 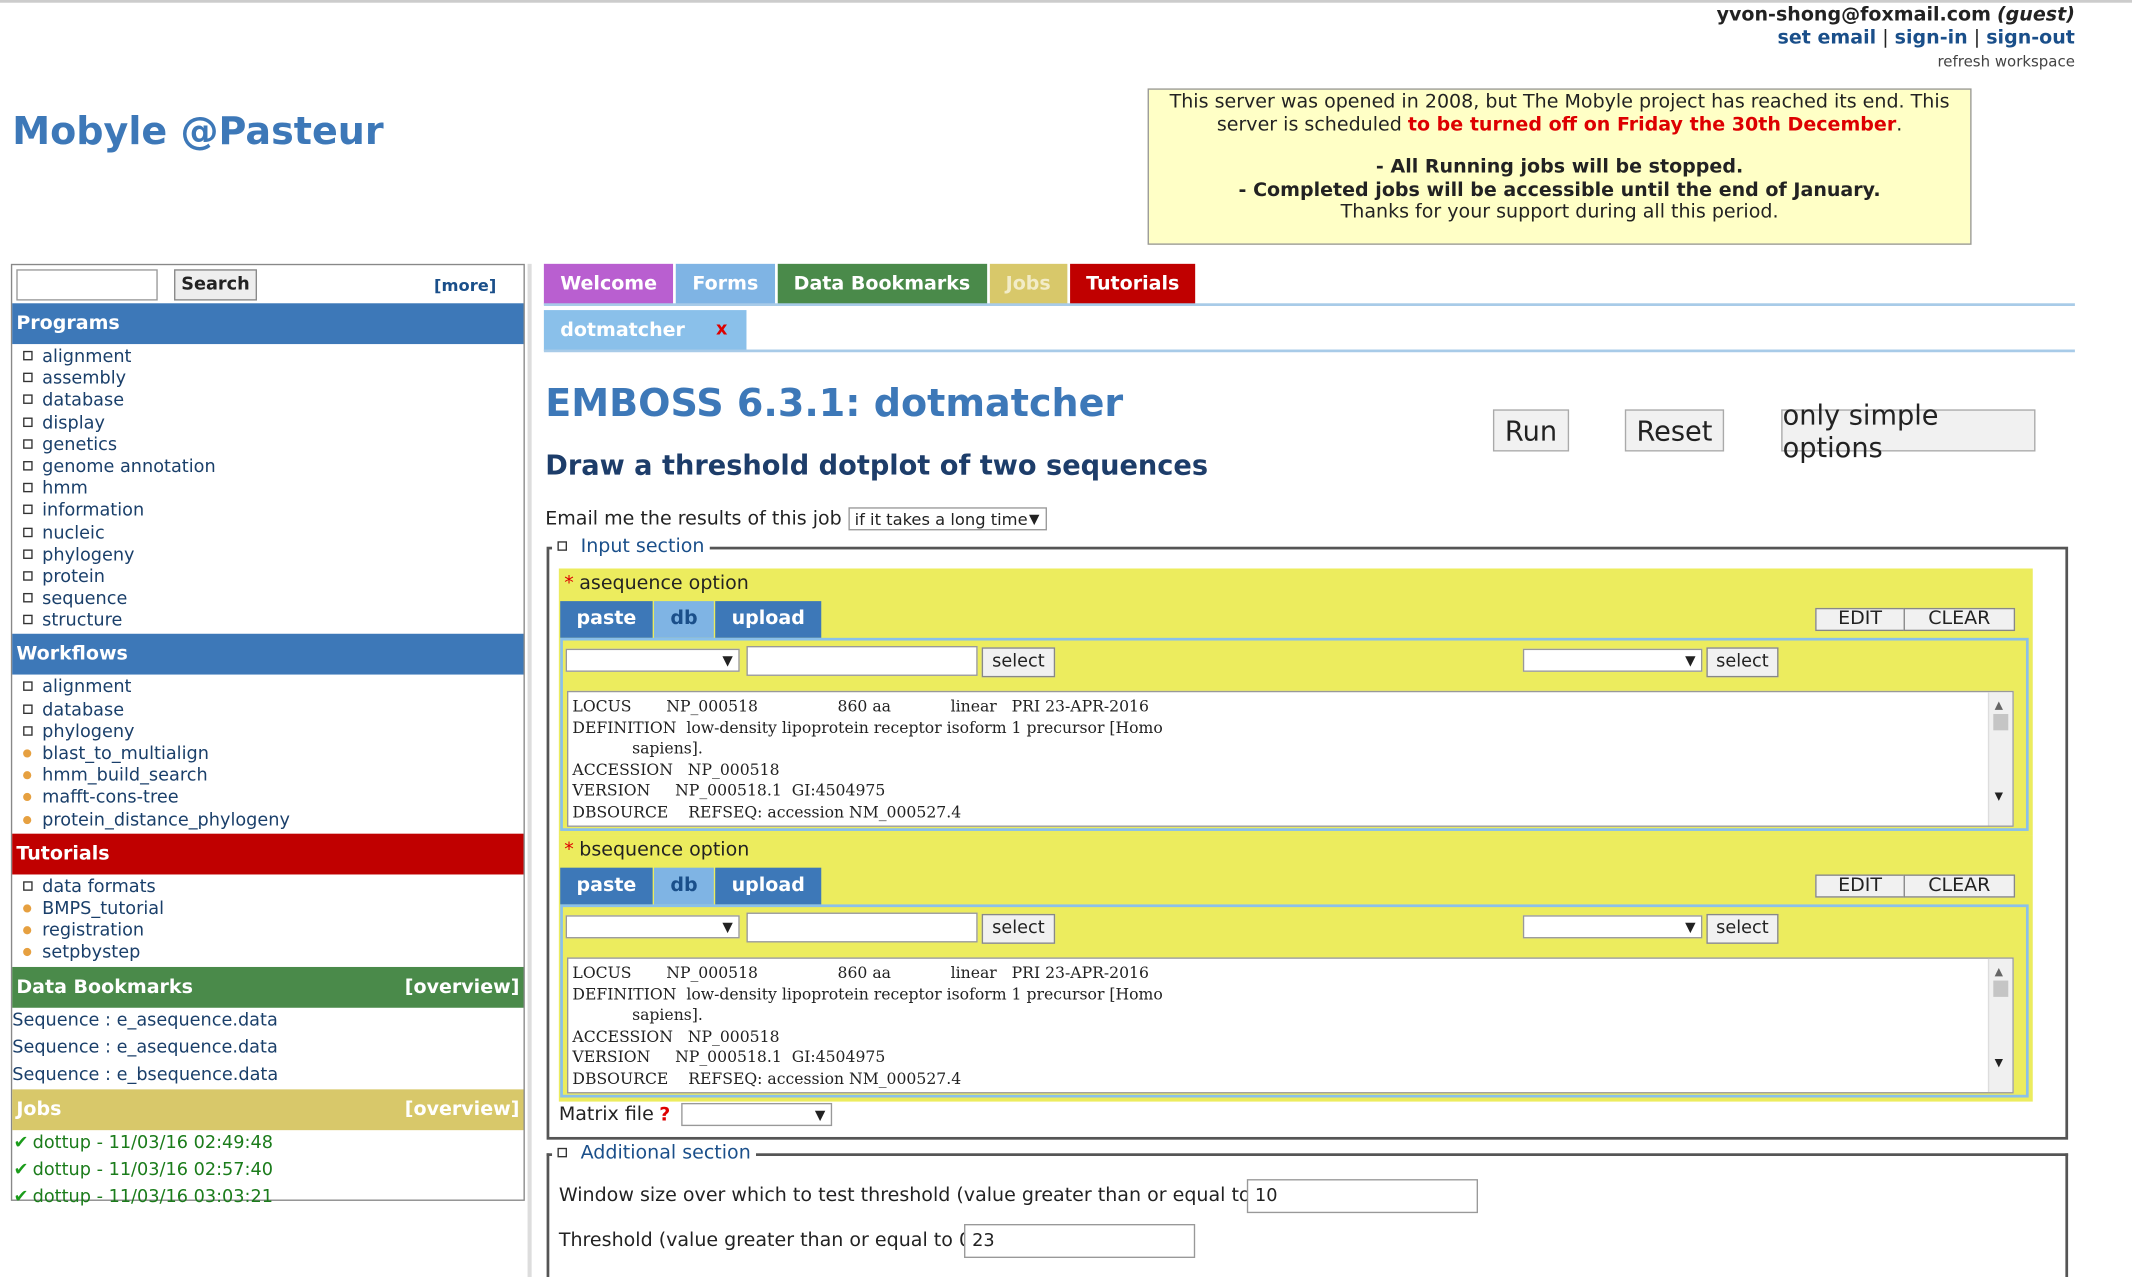 What do you see at coordinates (268, 854) in the screenshot?
I see `tutorials-header: Tutorials` at bounding box center [268, 854].